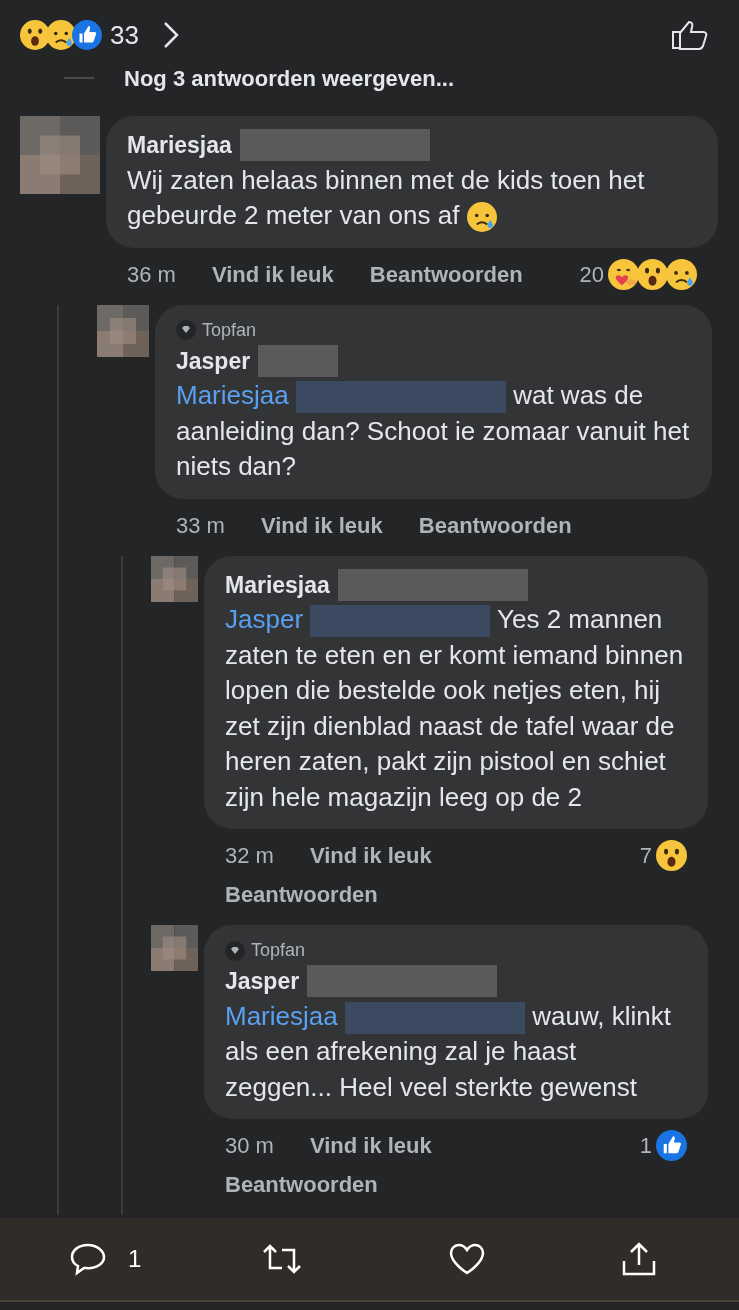  Describe the element at coordinates (690, 35) in the screenshot. I see `thumbs-up-icon` at that location.